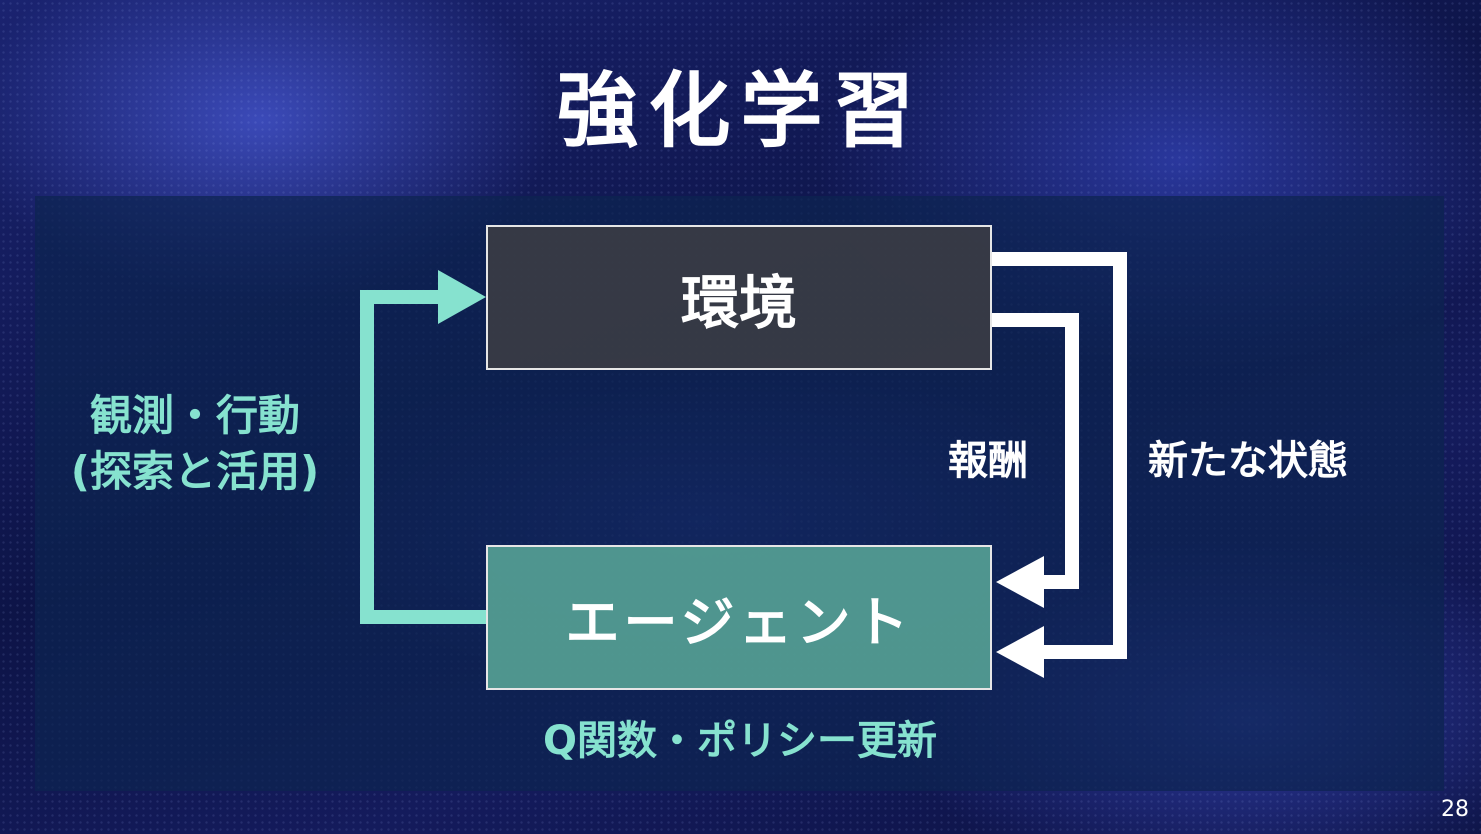  I want to click on environment-label: 環境, so click(738, 302).